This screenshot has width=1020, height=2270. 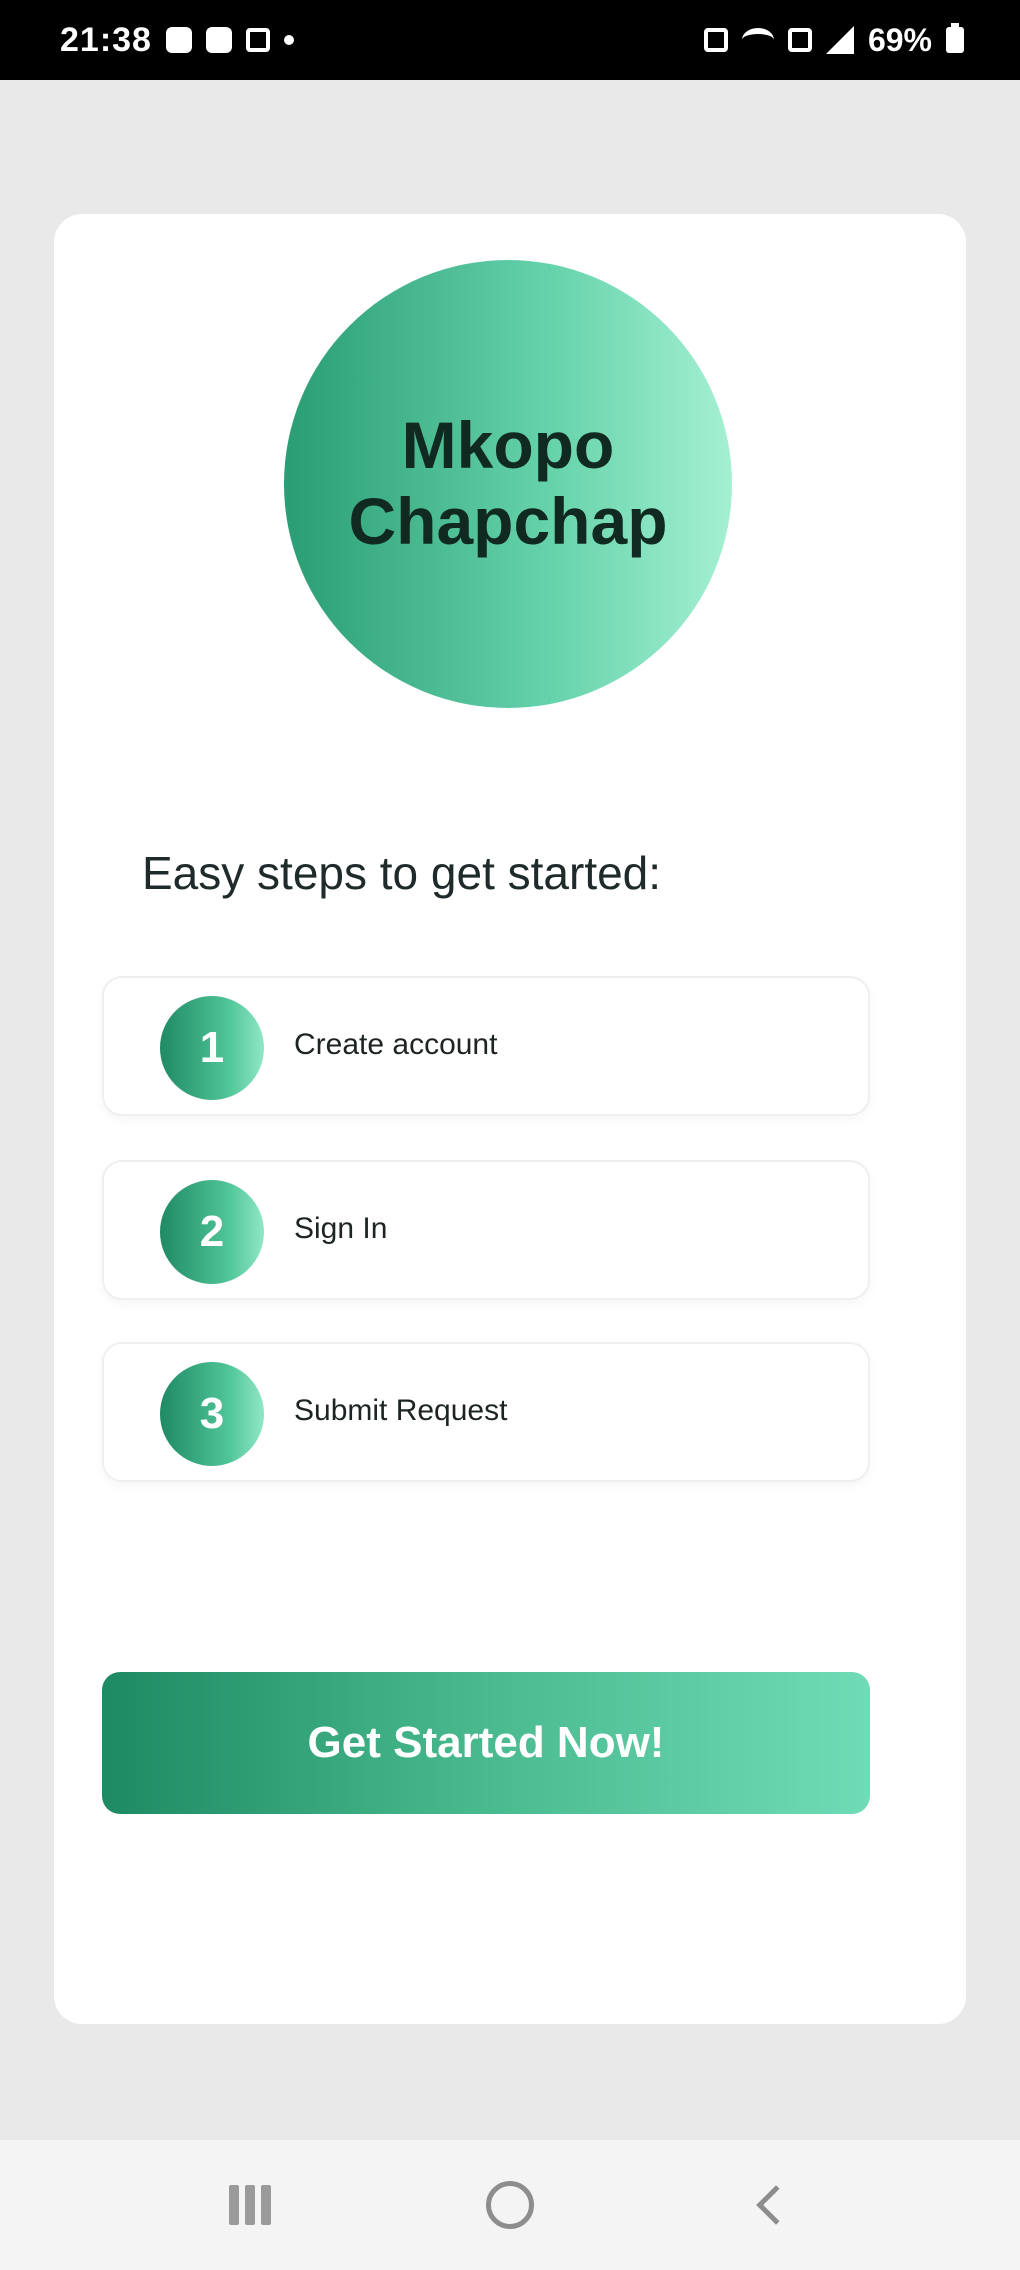 I want to click on step-label: Sign In, so click(x=341, y=1228).